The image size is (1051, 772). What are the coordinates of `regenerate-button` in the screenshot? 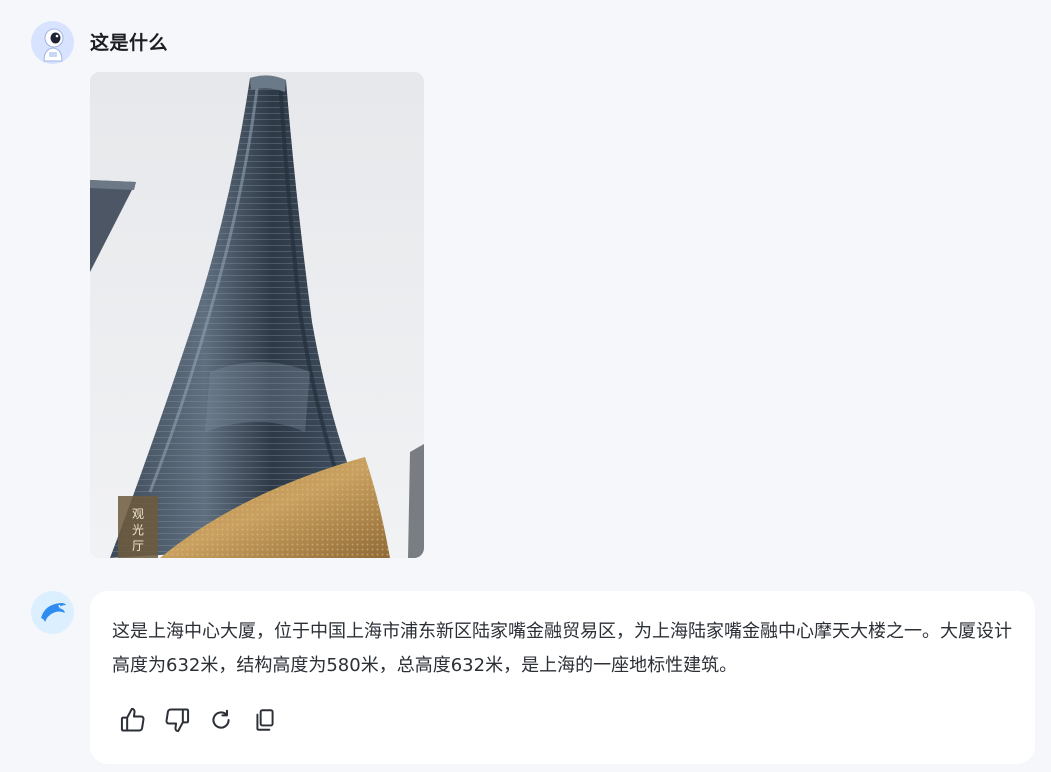 It's located at (221, 720).